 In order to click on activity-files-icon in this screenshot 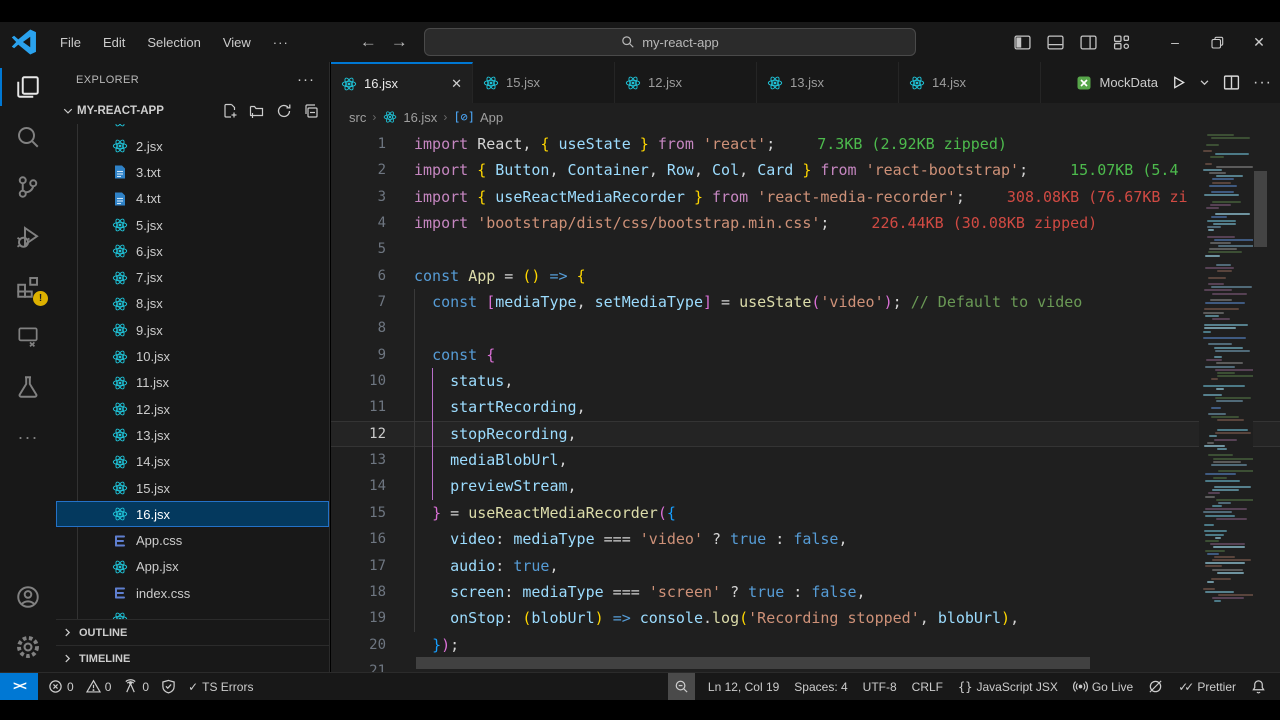, I will do `click(28, 87)`.